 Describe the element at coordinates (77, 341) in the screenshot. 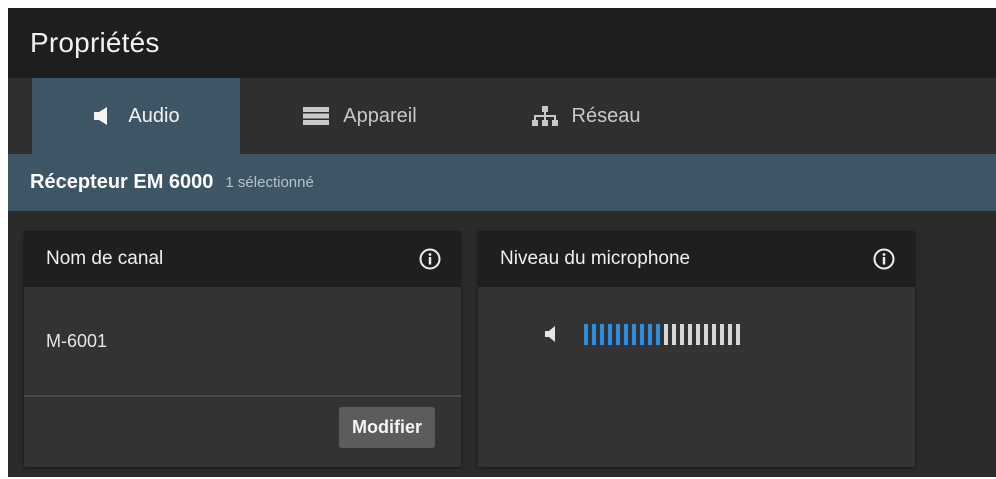

I see `channel-name-value: M-6001` at that location.